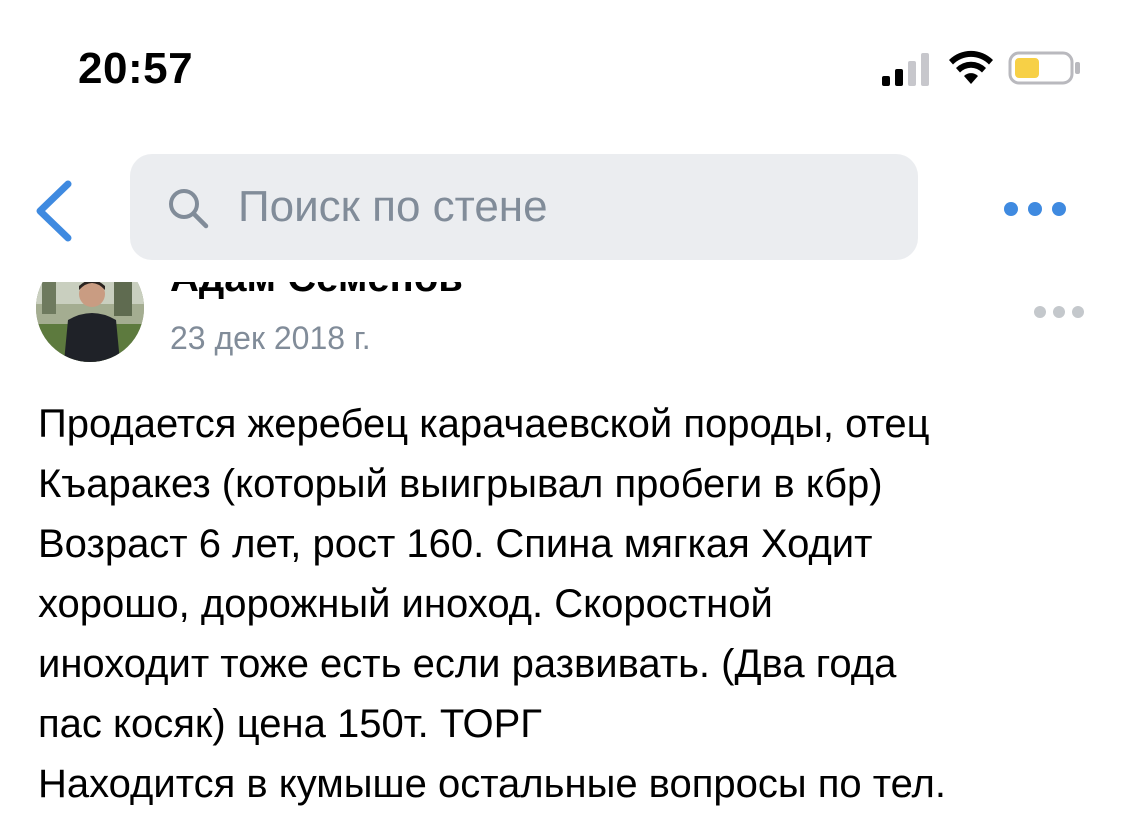 The height and width of the screenshot is (822, 1125). Describe the element at coordinates (1044, 68) in the screenshot. I see `battery-icon` at that location.